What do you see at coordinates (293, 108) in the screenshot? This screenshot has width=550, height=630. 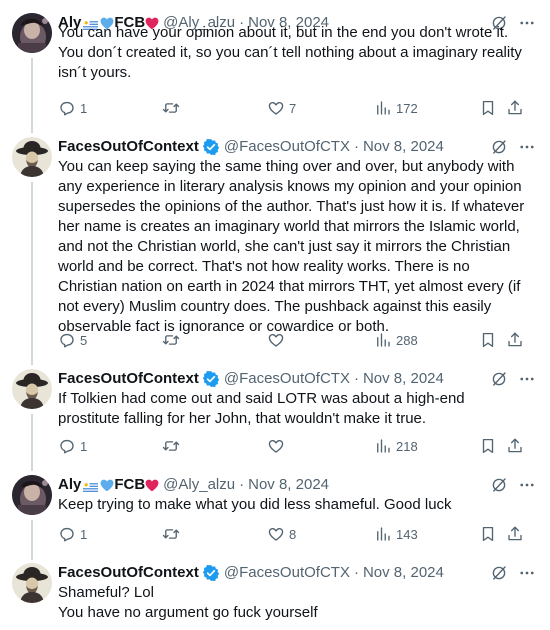 I see `like-count: 7` at bounding box center [293, 108].